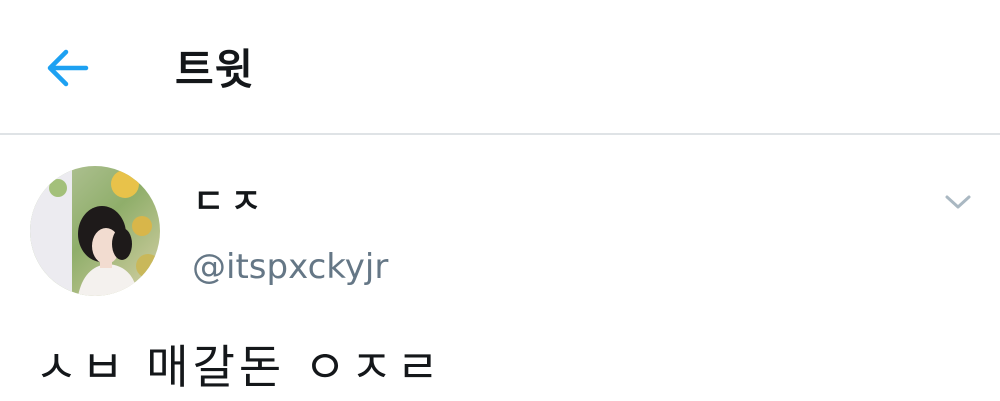  I want to click on tweet-menu-button, so click(958, 204).